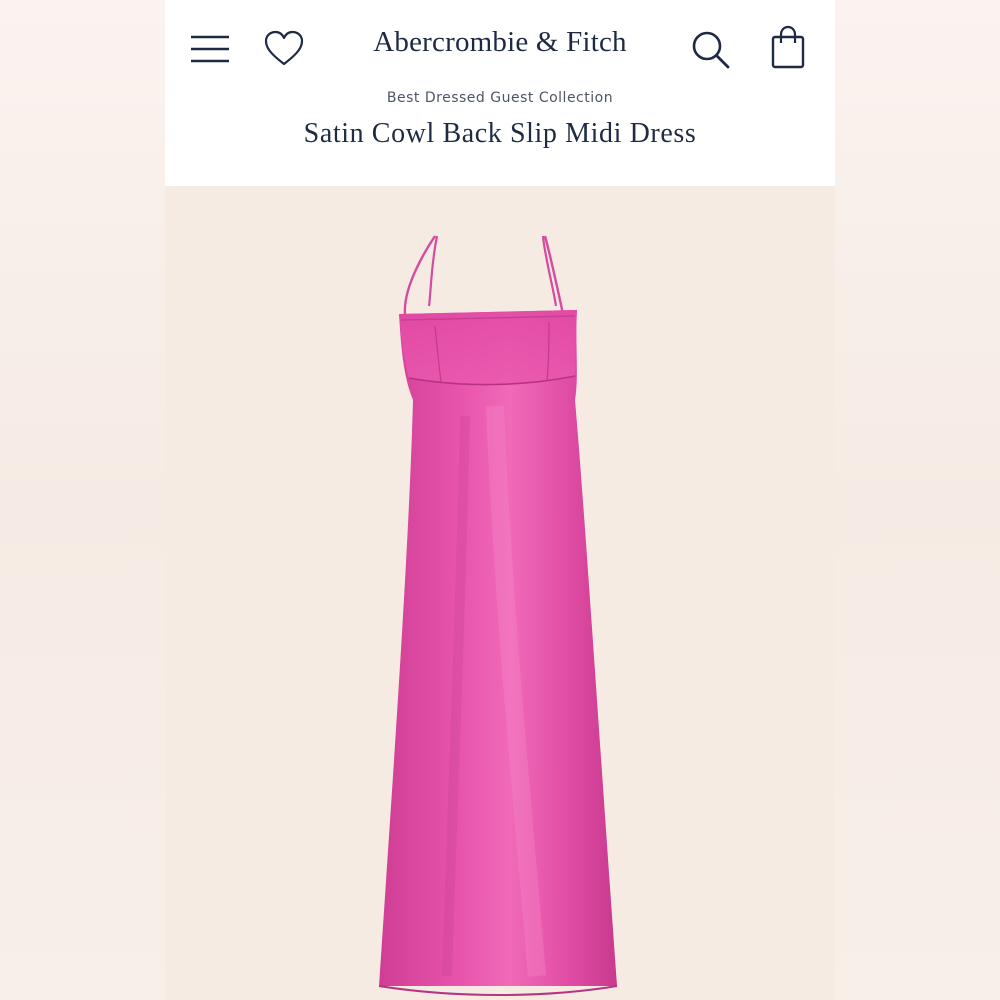  What do you see at coordinates (284, 49) in the screenshot?
I see `heart-icon` at bounding box center [284, 49].